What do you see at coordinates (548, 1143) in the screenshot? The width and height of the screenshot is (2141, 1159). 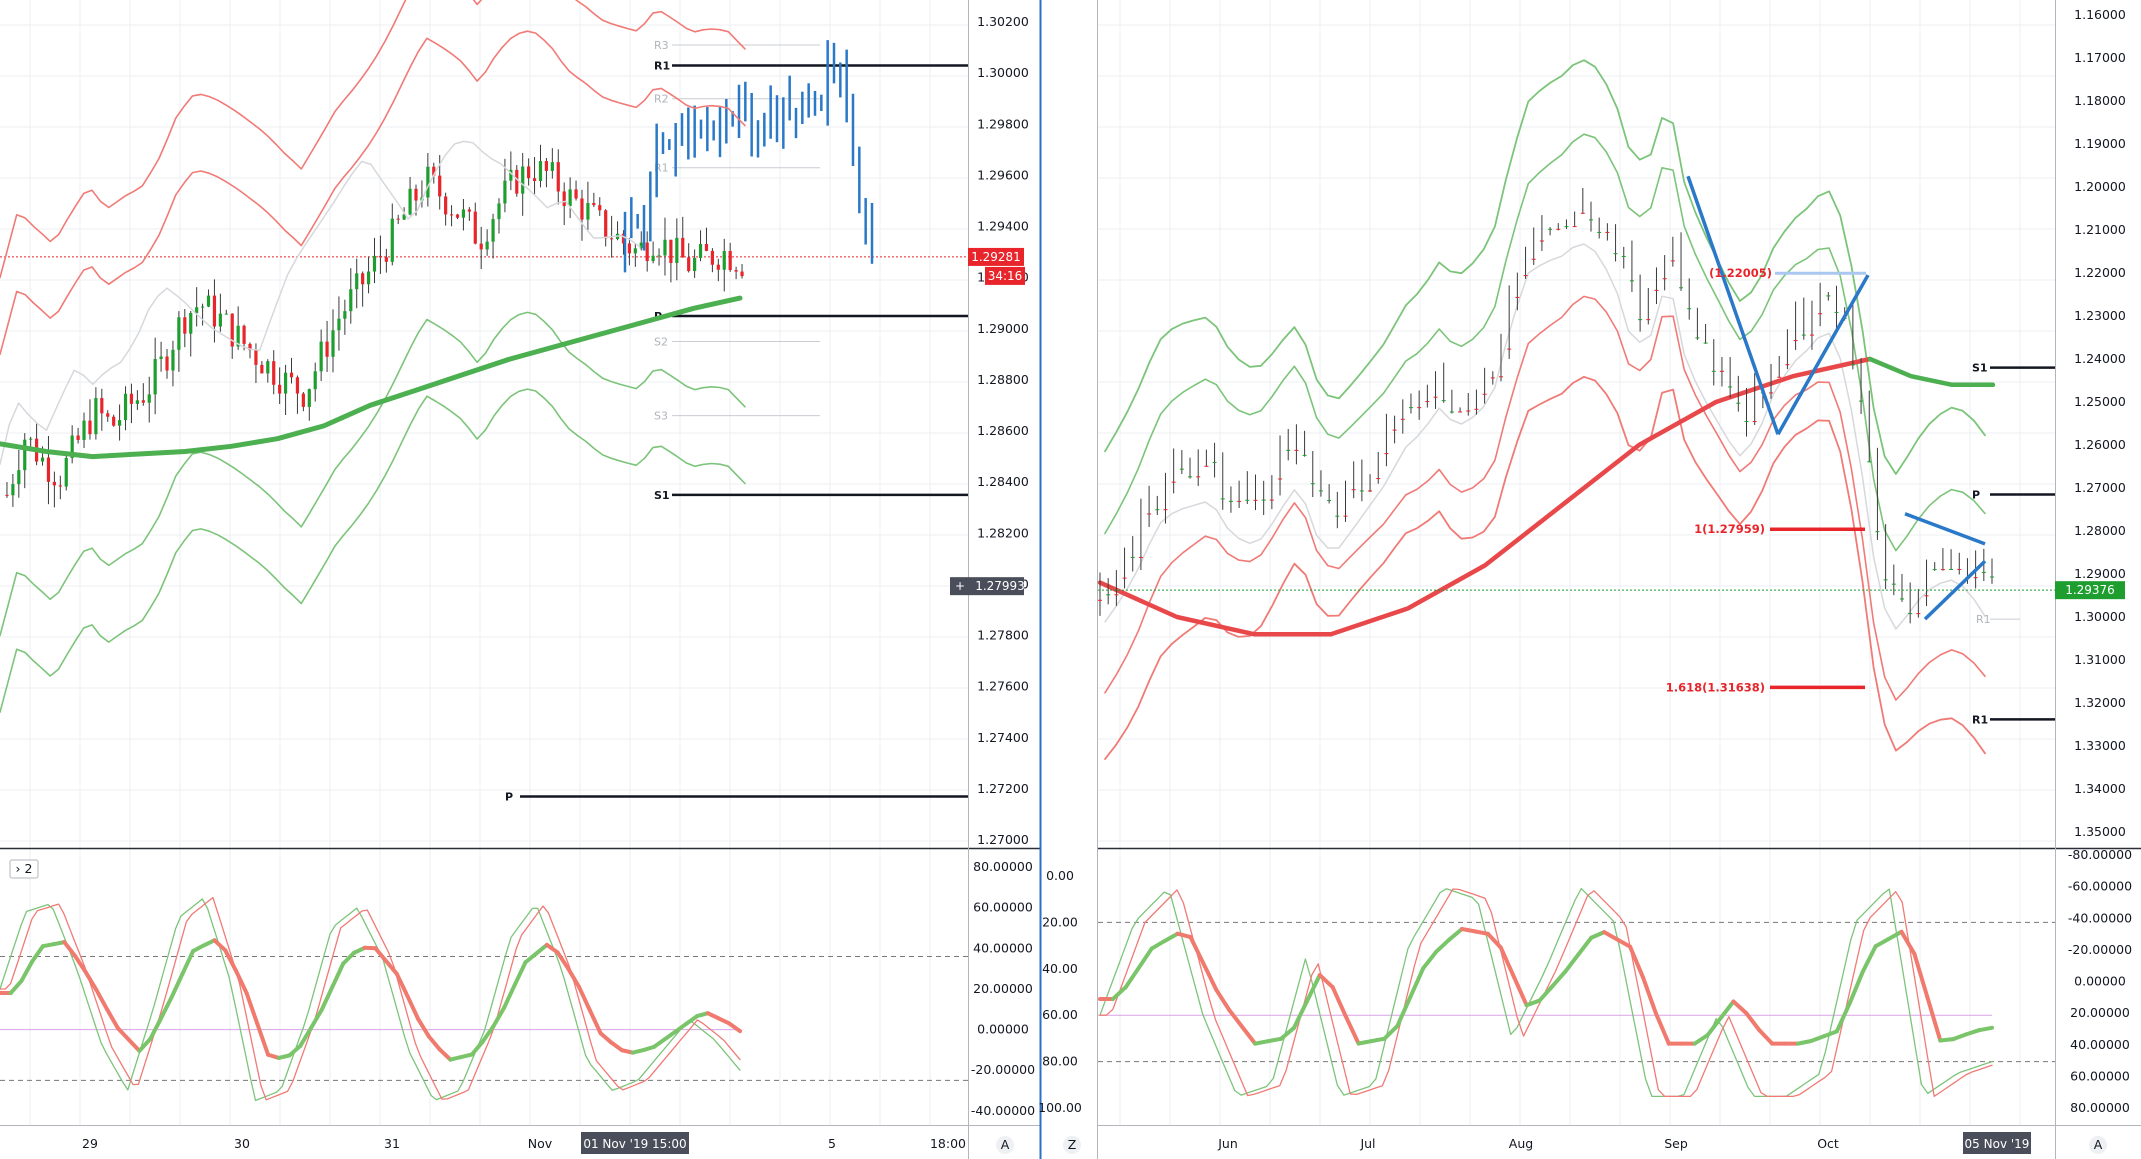 I see `left-time-axis: 29 30 31 Nov 5 18:00 01 Nov '19 15:00 A` at bounding box center [548, 1143].